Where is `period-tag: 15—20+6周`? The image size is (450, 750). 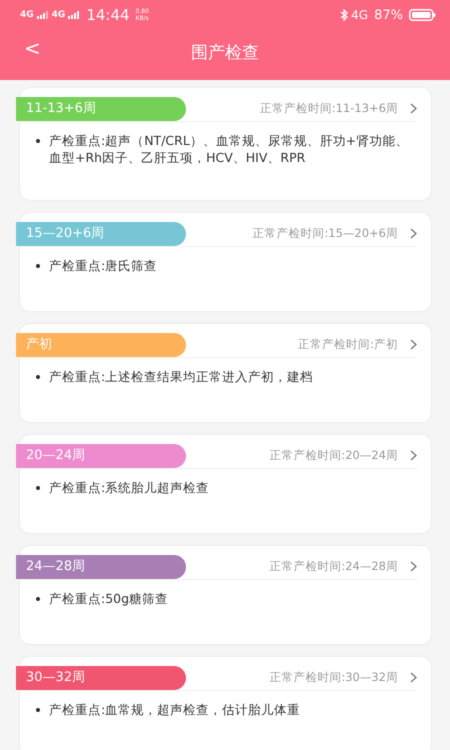 period-tag: 15—20+6周 is located at coordinates (101, 234).